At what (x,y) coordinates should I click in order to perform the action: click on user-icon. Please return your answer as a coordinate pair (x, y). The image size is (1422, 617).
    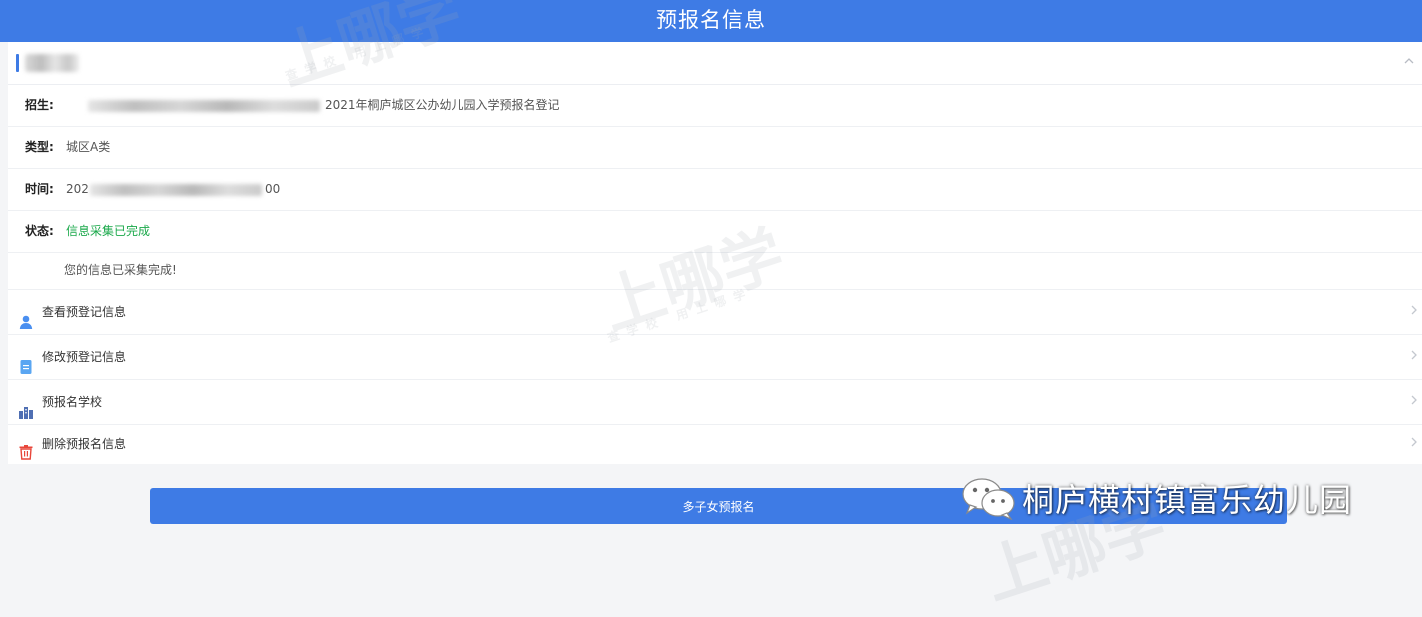
    Looking at the image, I should click on (26, 316).